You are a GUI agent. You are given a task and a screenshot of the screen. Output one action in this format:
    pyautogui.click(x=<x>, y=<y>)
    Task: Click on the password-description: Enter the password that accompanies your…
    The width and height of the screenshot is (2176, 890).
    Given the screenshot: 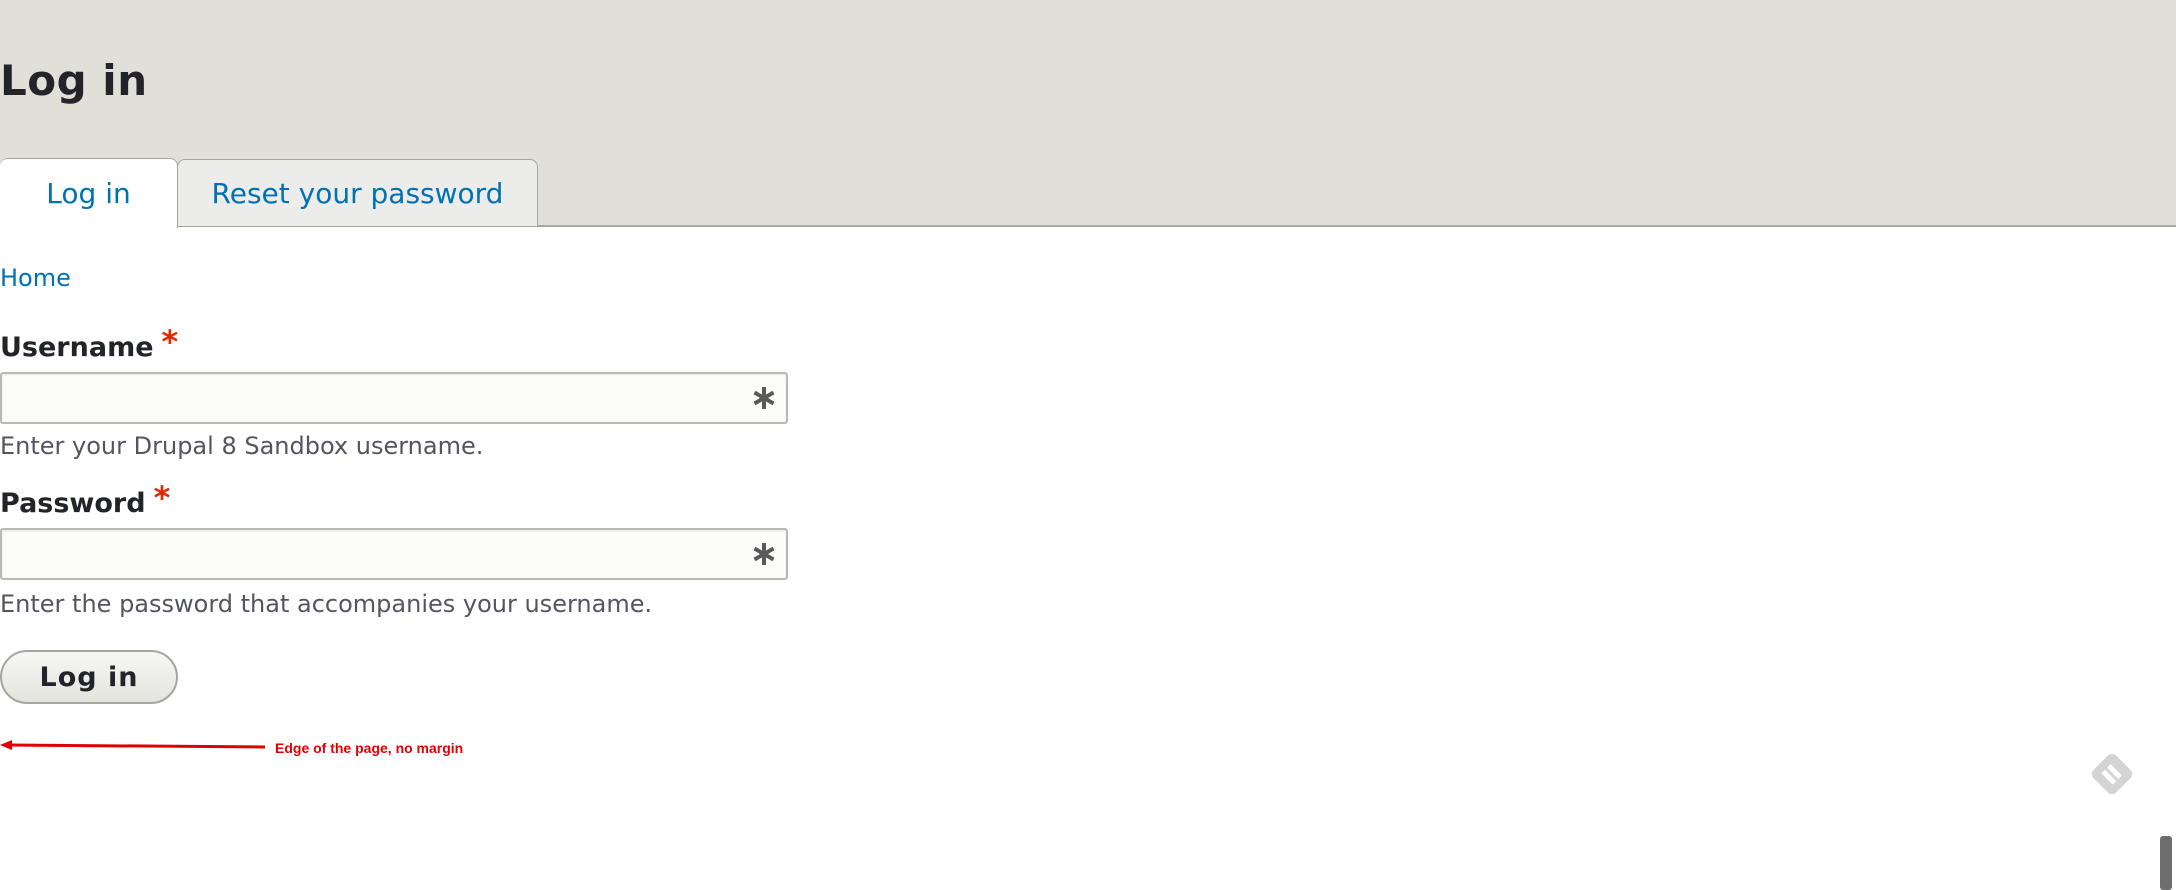 What is the action you would take?
    pyautogui.click(x=326, y=604)
    